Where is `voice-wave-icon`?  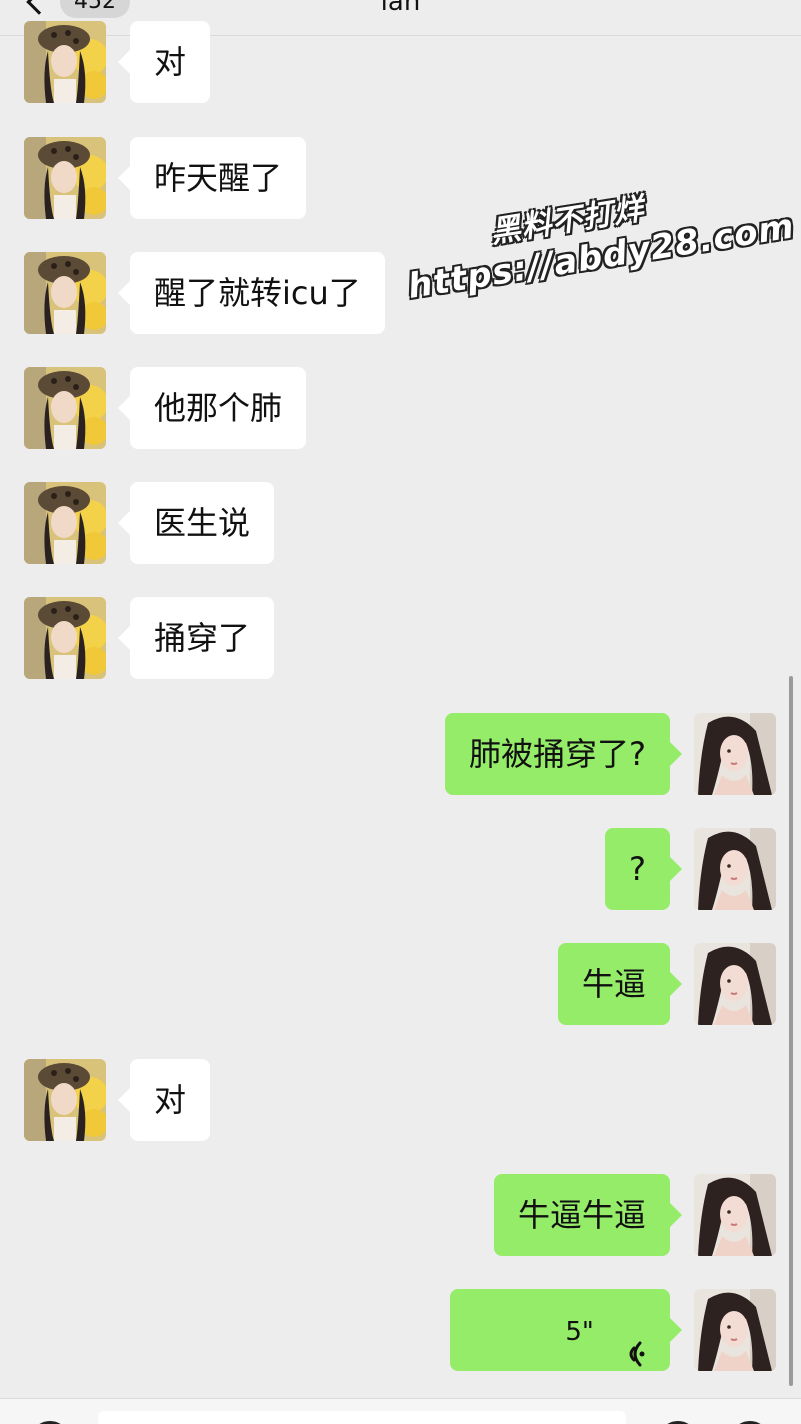
voice-wave-icon is located at coordinates (633, 1342).